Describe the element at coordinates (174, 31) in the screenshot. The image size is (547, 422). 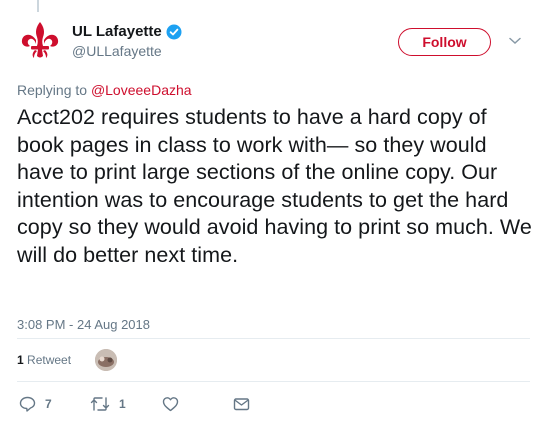
I see `verified-badge-icon` at that location.